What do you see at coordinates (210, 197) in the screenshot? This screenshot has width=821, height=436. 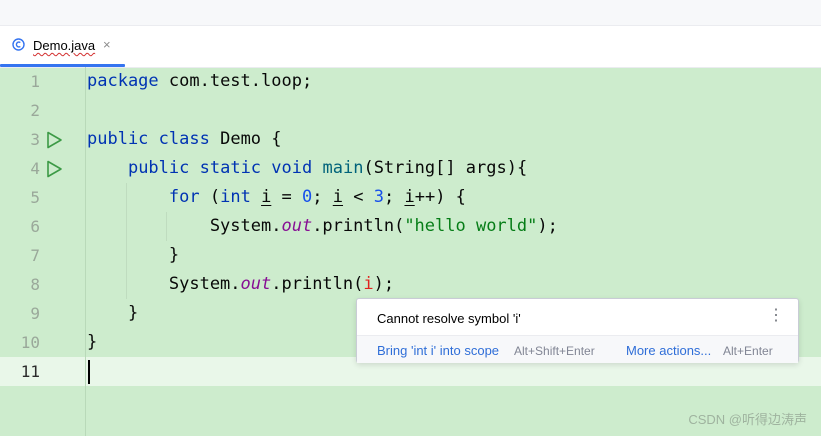 I see `code-token: (` at bounding box center [210, 197].